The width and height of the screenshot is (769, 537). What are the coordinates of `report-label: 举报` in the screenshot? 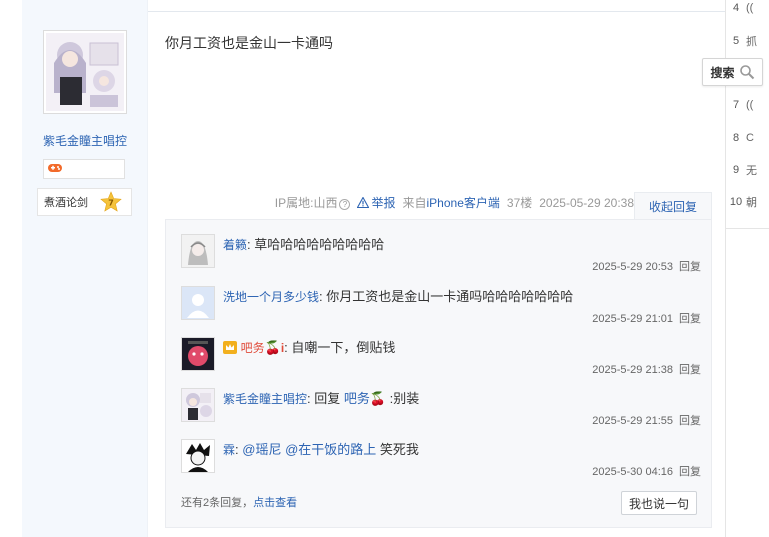 It's located at (383, 203).